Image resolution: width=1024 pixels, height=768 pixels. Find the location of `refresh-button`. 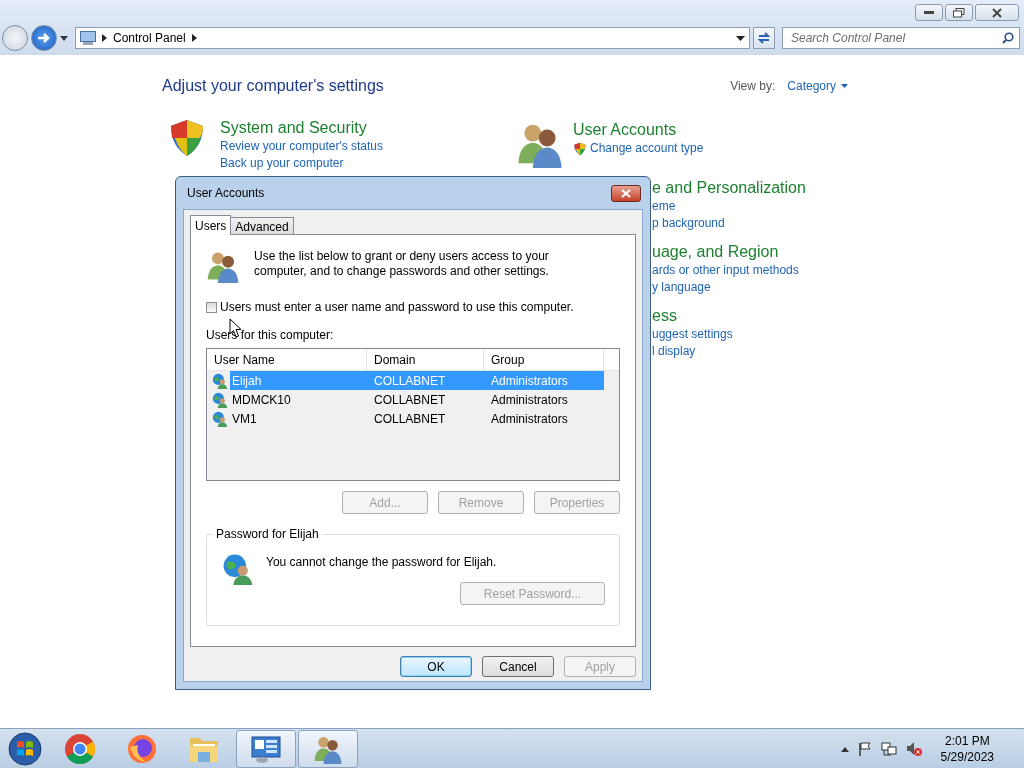

refresh-button is located at coordinates (764, 38).